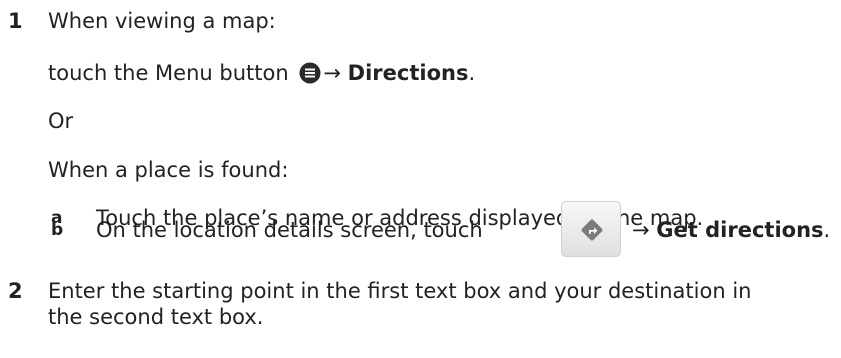 This screenshot has width=841, height=358. What do you see at coordinates (641, 230) in the screenshot?
I see `arrow-2: →` at bounding box center [641, 230].